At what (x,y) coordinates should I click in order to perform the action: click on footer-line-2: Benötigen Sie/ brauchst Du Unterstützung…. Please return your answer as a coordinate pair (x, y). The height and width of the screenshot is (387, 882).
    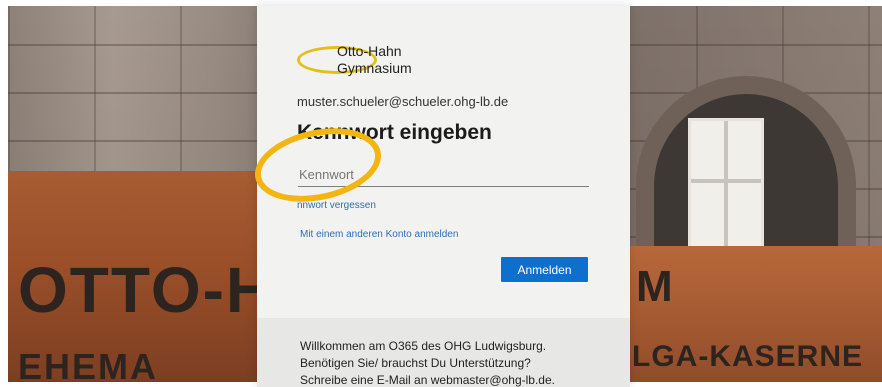
    Looking at the image, I should click on (415, 363).